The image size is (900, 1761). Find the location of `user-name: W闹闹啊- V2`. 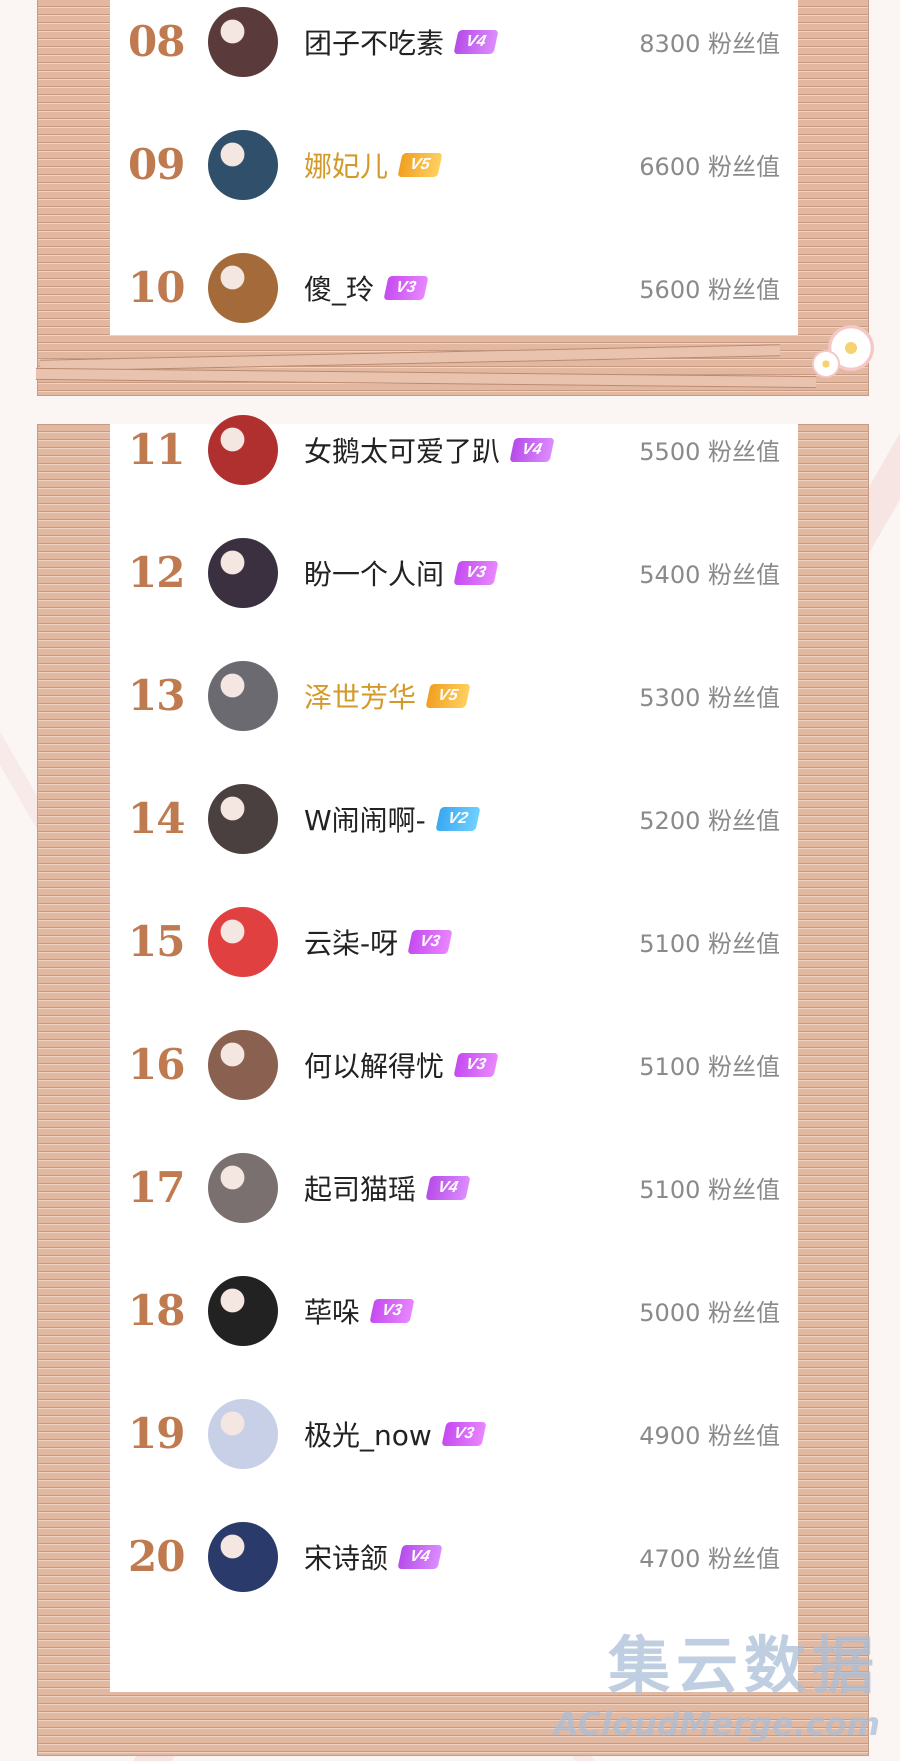

user-name: W闹闹啊- V2 is located at coordinates (392, 819).